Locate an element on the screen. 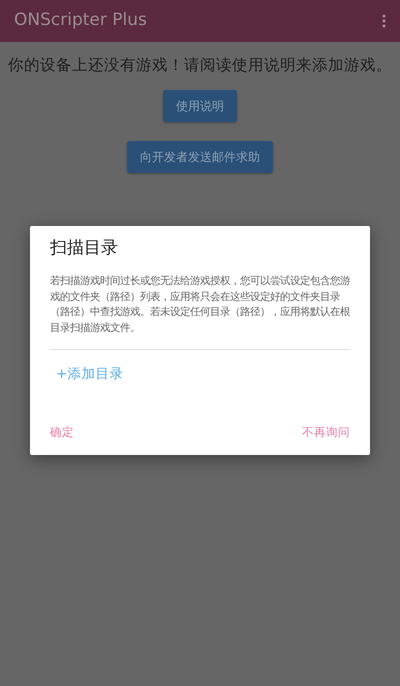 Image resolution: width=400 pixels, height=686 pixels. more-menu-icon is located at coordinates (384, 21).